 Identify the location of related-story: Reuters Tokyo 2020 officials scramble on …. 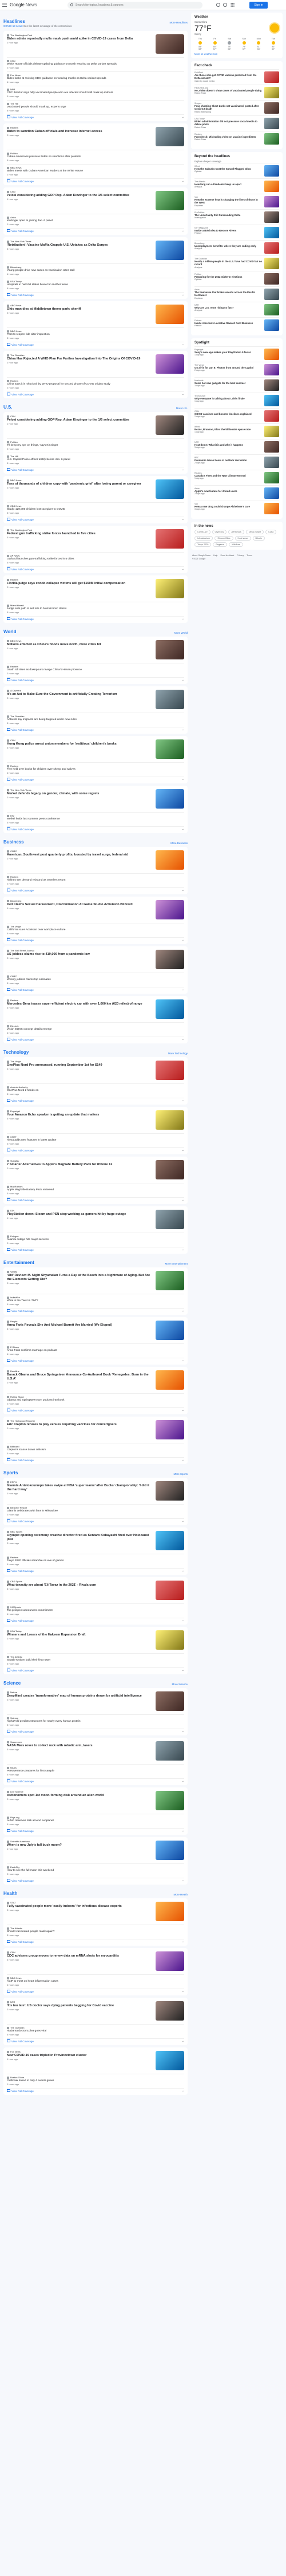
(95, 1560).